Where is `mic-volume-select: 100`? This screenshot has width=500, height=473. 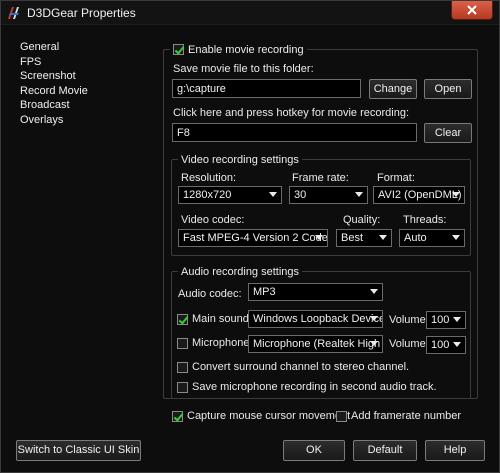
mic-volume-select: 100 is located at coordinates (446, 345).